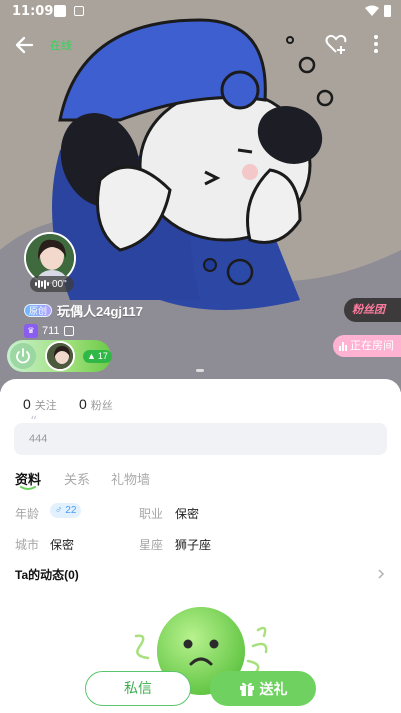 The image size is (401, 713). Describe the element at coordinates (28, 488) in the screenshot. I see `tab-active-indicator` at that location.